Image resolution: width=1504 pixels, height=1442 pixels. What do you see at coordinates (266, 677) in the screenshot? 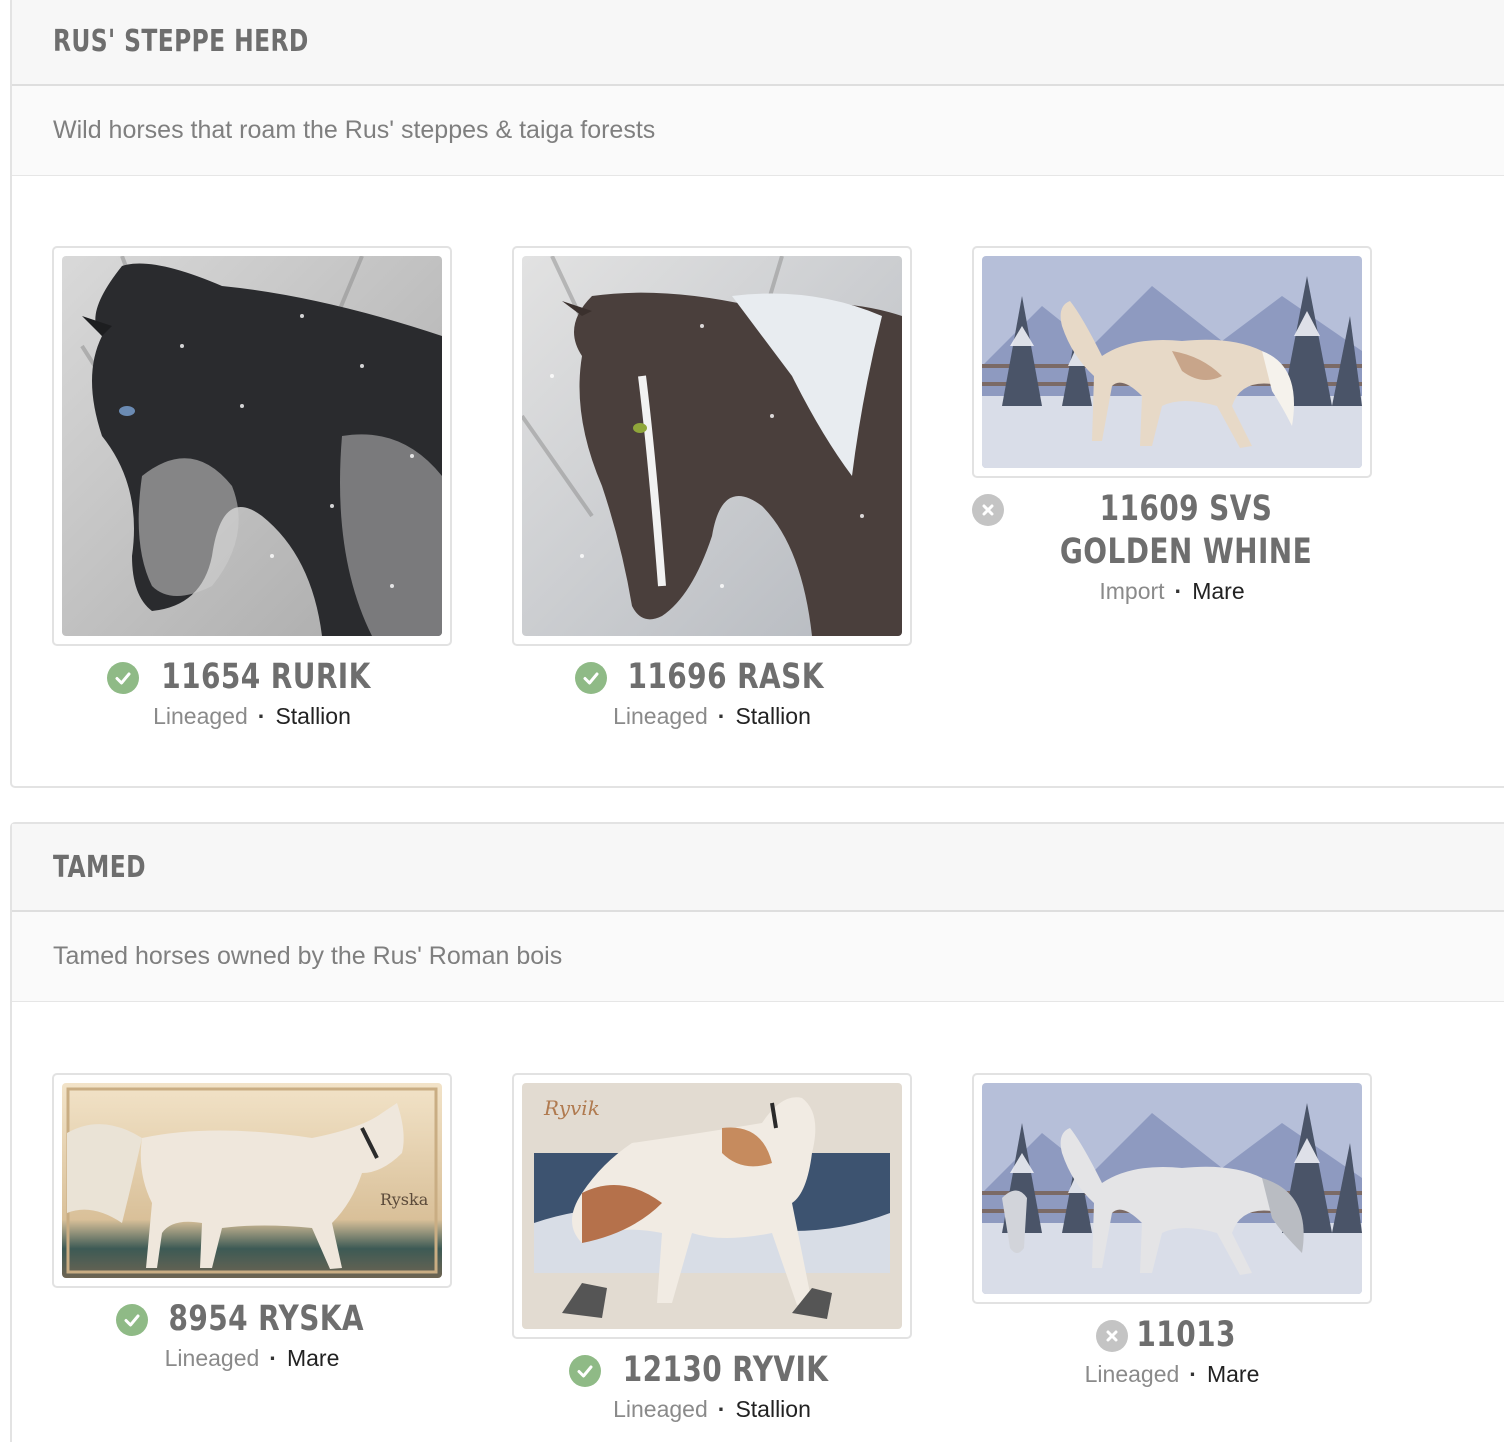
I see `horse-name: 11654 RURIK` at bounding box center [266, 677].